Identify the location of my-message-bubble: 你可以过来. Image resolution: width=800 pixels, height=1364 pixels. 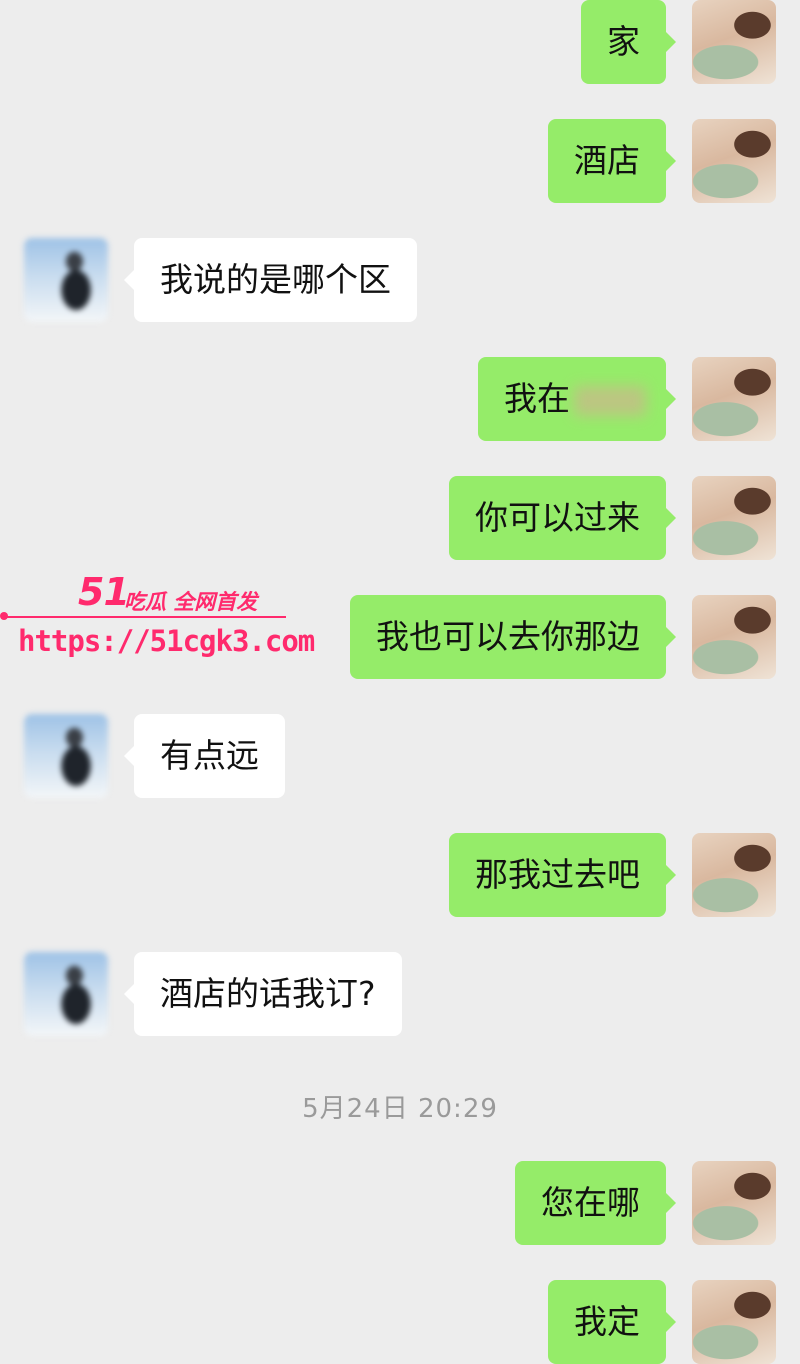
(562, 518).